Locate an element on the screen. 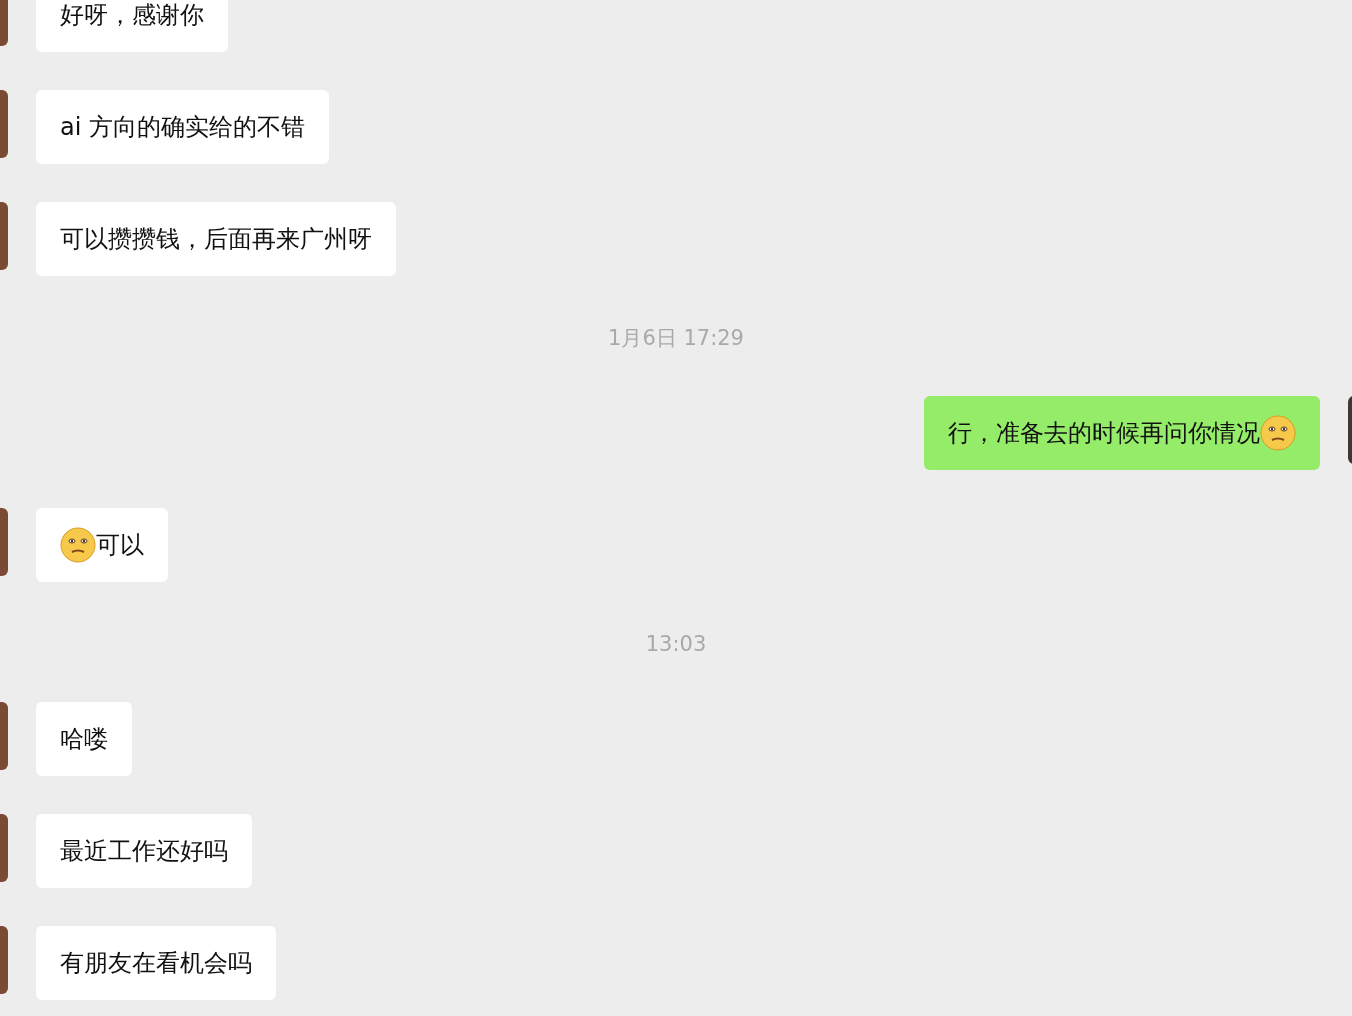  message-text: 最近工作还好吗 is located at coordinates (144, 851).